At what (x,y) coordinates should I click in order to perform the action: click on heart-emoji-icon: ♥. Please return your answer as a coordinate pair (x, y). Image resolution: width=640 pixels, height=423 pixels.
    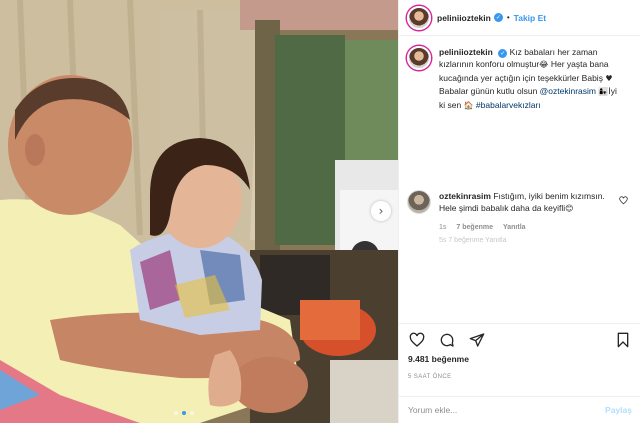
    Looking at the image, I should click on (609, 78).